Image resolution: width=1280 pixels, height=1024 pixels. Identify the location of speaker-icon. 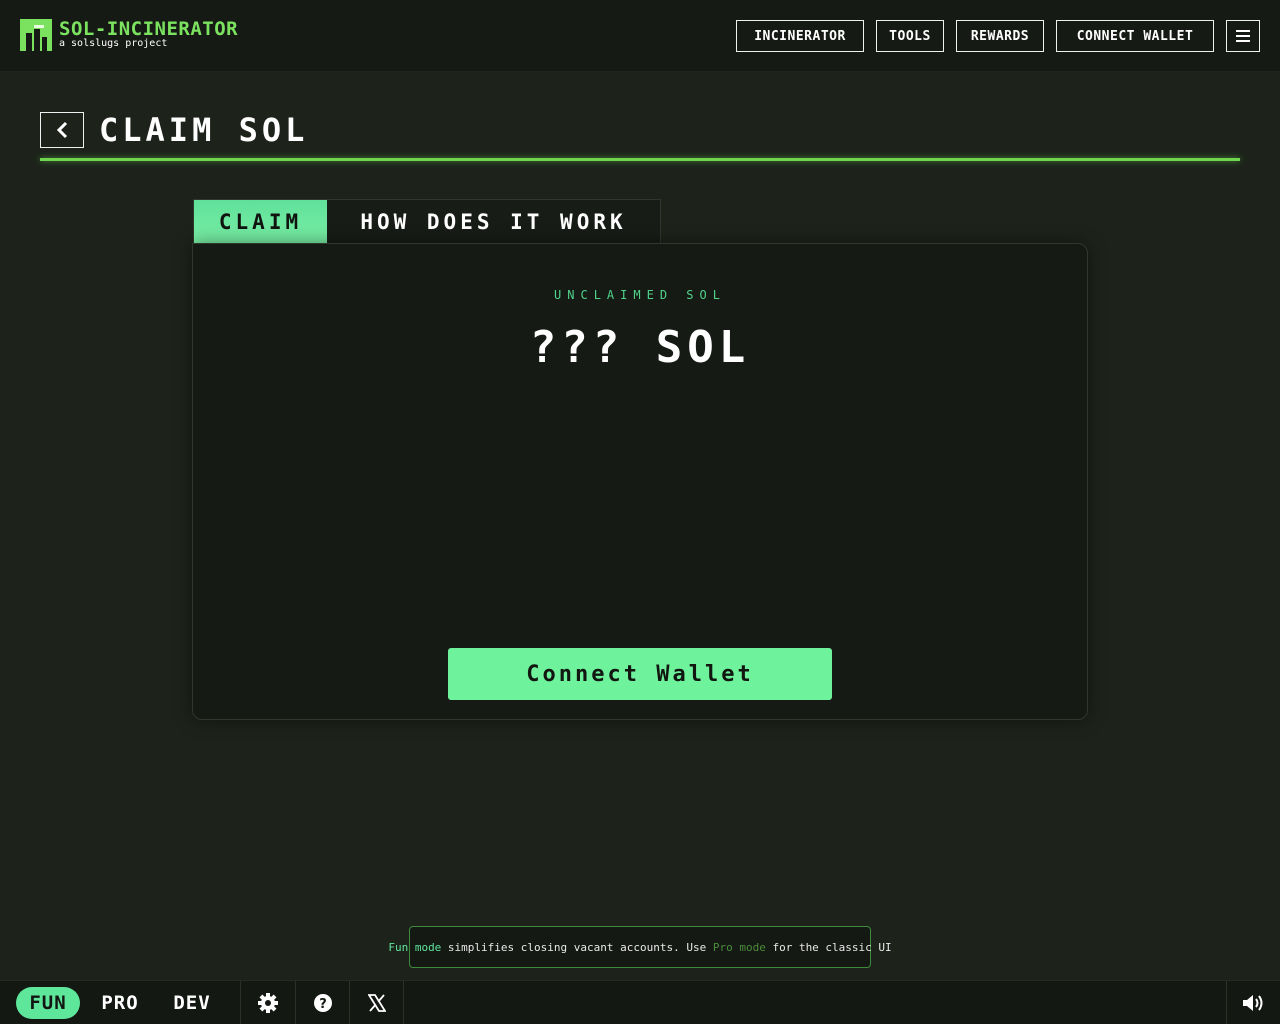
(1252, 1003).